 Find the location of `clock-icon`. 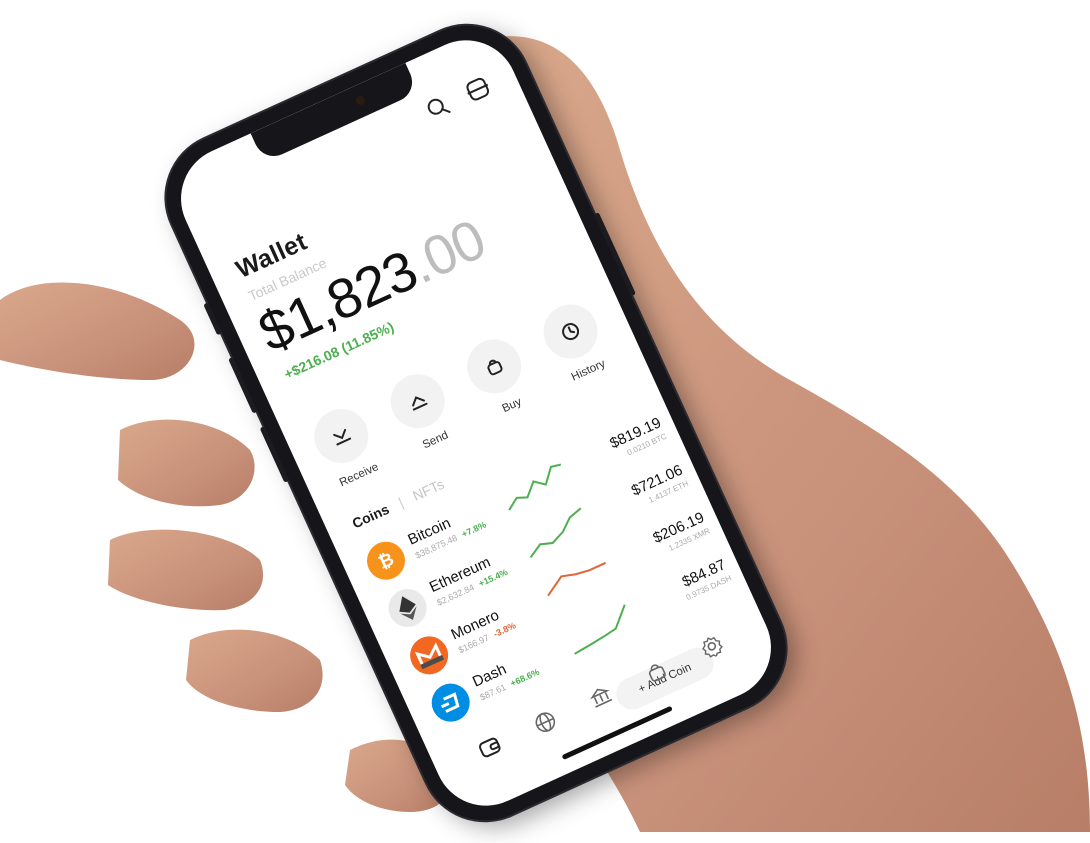

clock-icon is located at coordinates (570, 331).